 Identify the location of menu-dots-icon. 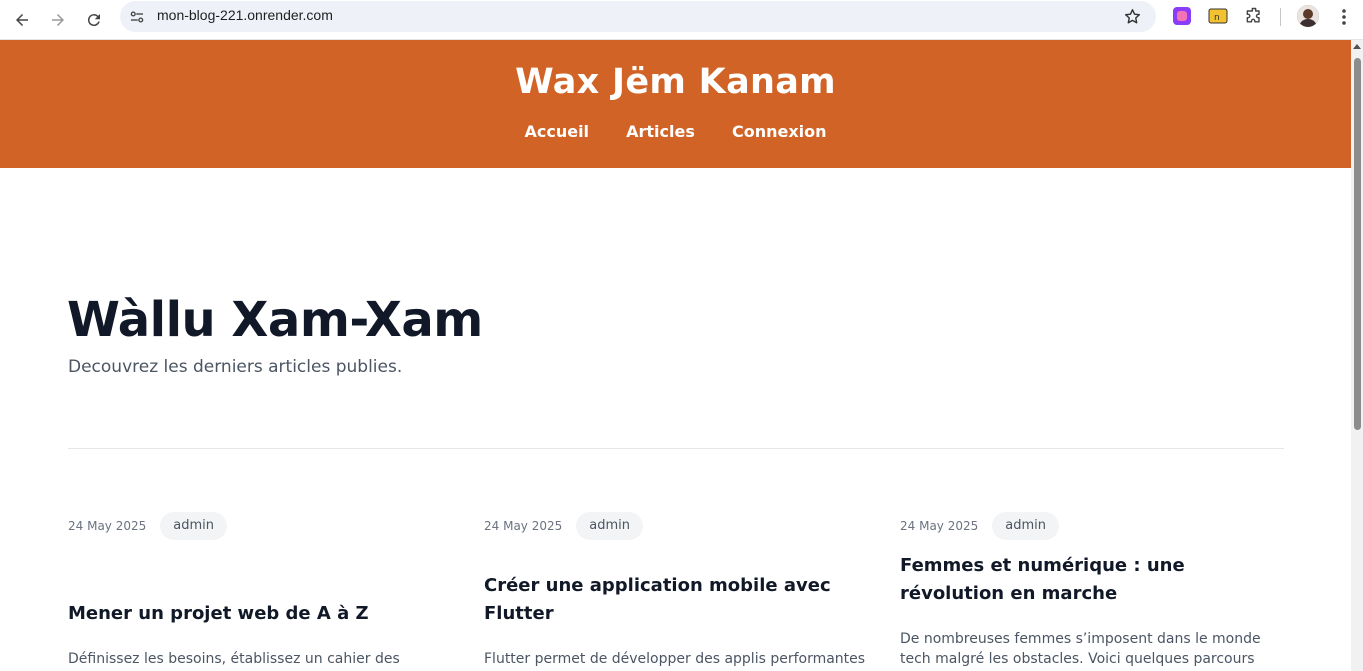
(1344, 17).